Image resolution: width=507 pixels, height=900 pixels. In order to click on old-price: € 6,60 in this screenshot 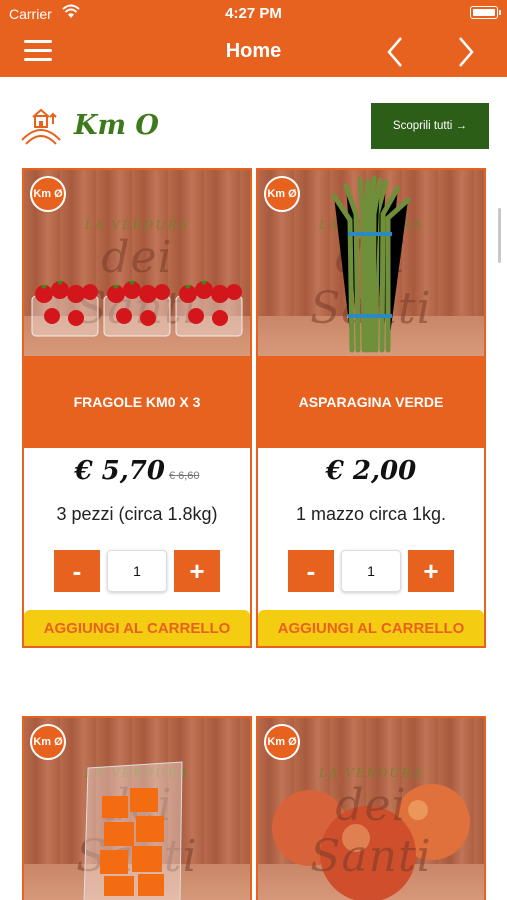, I will do `click(184, 476)`.